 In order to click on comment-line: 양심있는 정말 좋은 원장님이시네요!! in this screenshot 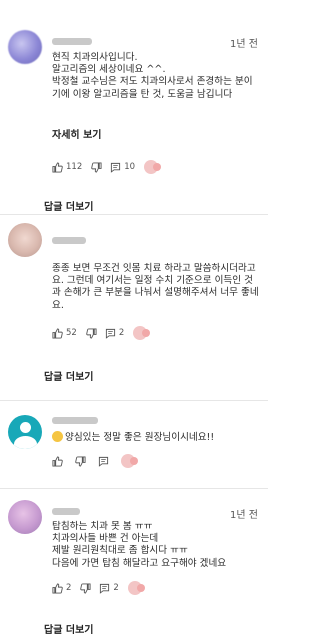, I will do `click(156, 437)`.